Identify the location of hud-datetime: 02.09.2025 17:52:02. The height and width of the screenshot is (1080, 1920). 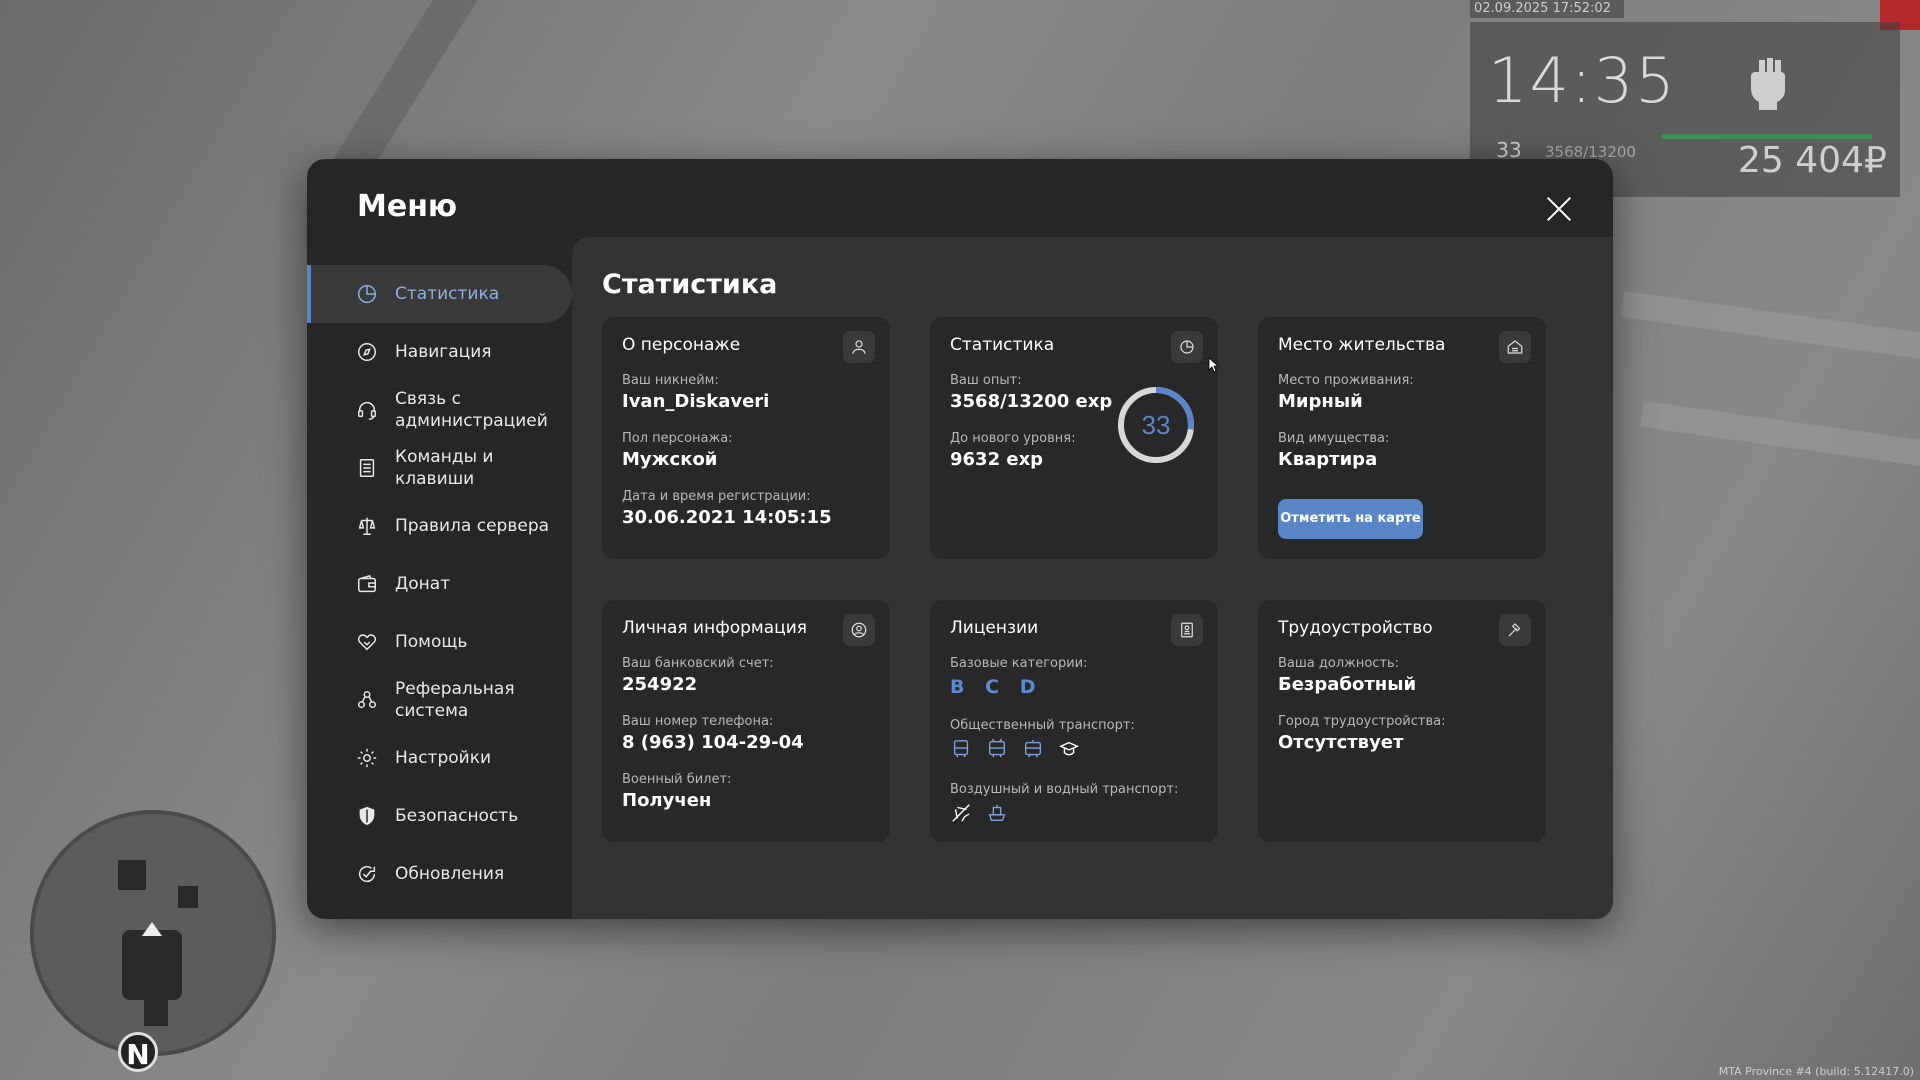
(1547, 9).